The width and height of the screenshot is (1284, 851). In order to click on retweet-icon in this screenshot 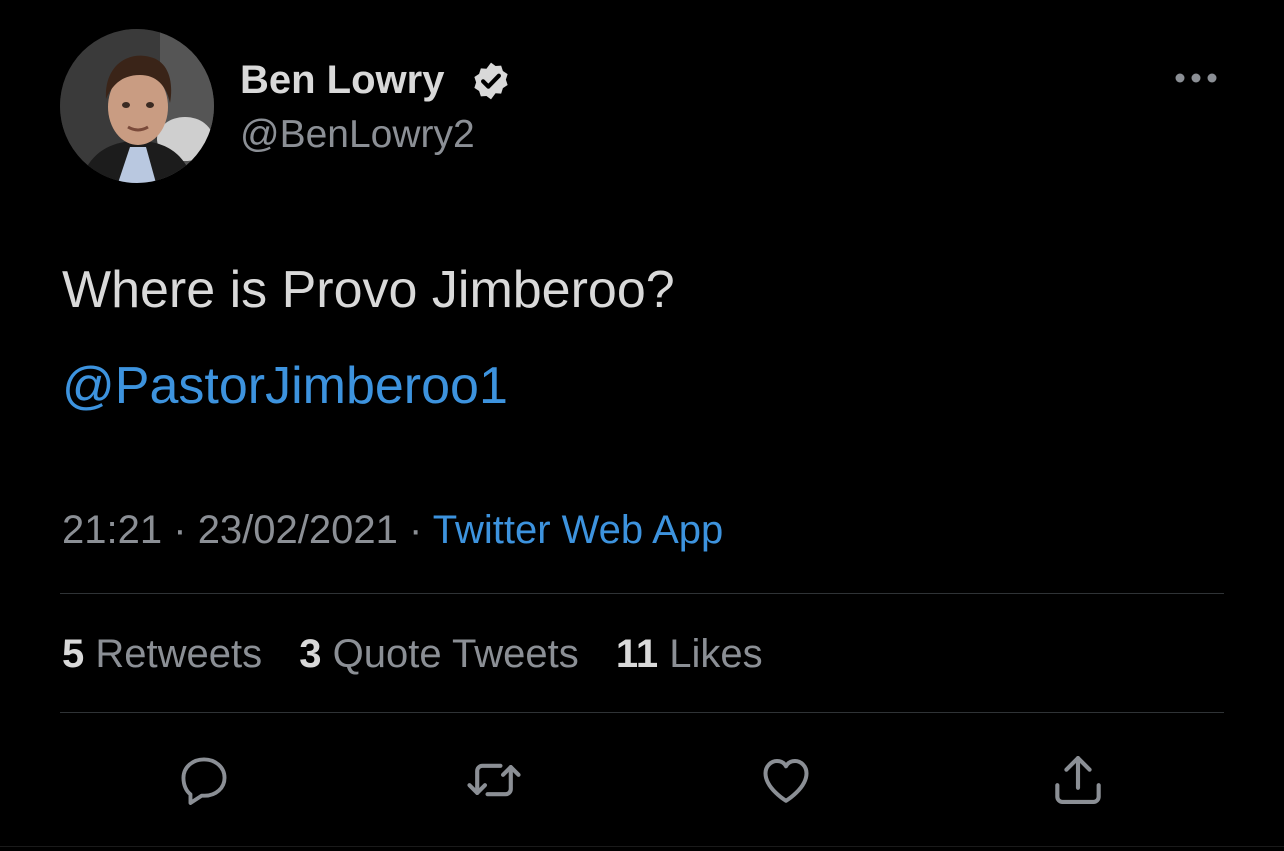, I will do `click(494, 780)`.